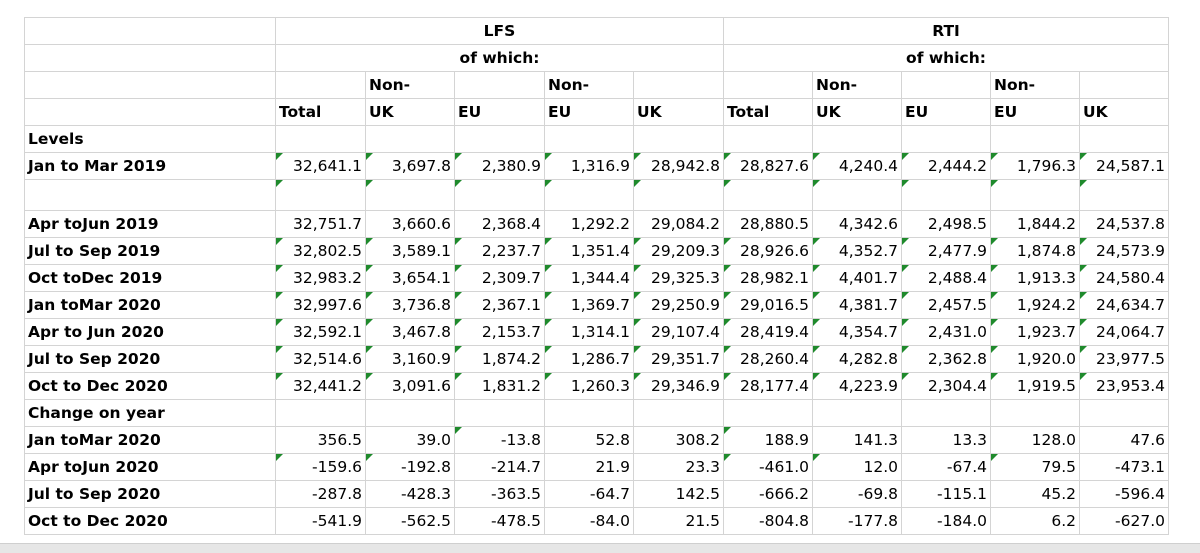 This screenshot has height=553, width=1200. What do you see at coordinates (410, 224) in the screenshot?
I see `value-cell: 3,660.6` at bounding box center [410, 224].